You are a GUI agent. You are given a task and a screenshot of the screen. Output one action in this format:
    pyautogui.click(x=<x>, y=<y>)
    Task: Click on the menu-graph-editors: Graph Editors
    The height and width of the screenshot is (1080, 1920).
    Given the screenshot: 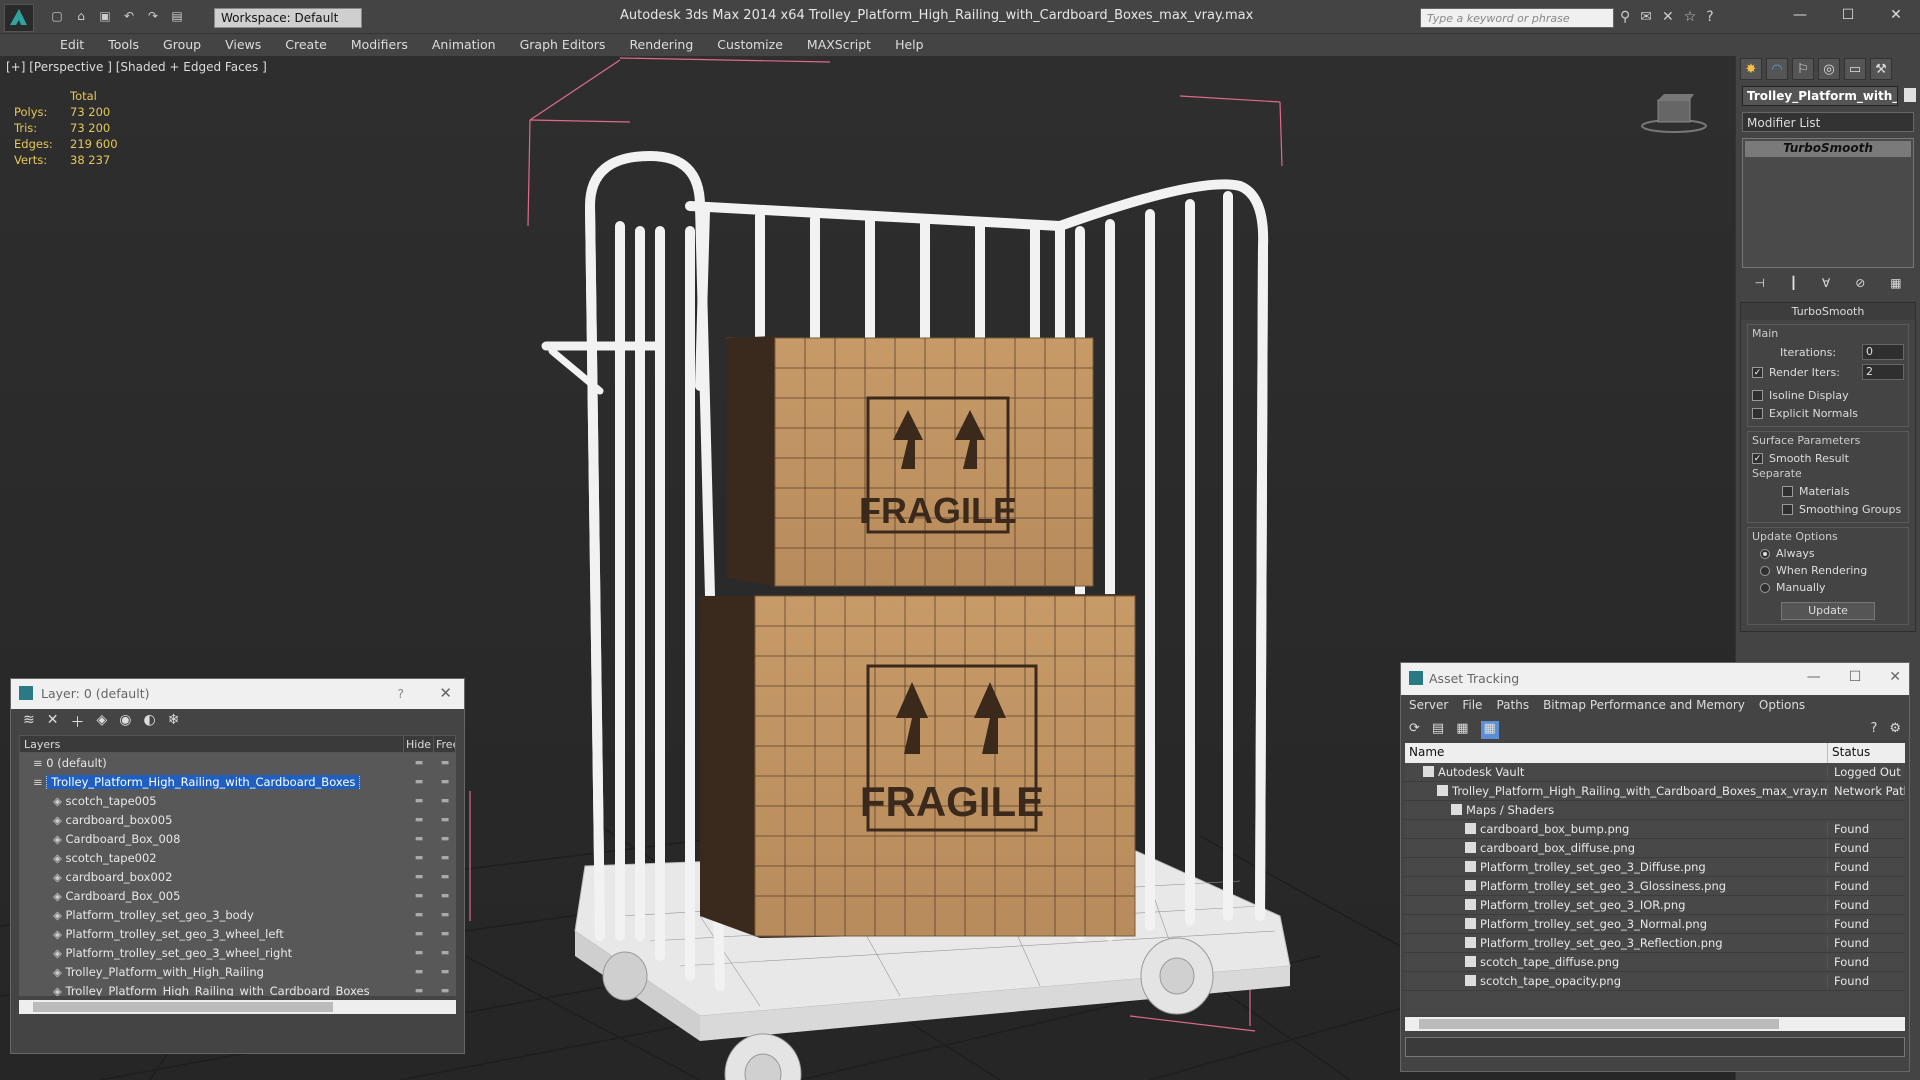 What is the action you would take?
    pyautogui.click(x=563, y=45)
    